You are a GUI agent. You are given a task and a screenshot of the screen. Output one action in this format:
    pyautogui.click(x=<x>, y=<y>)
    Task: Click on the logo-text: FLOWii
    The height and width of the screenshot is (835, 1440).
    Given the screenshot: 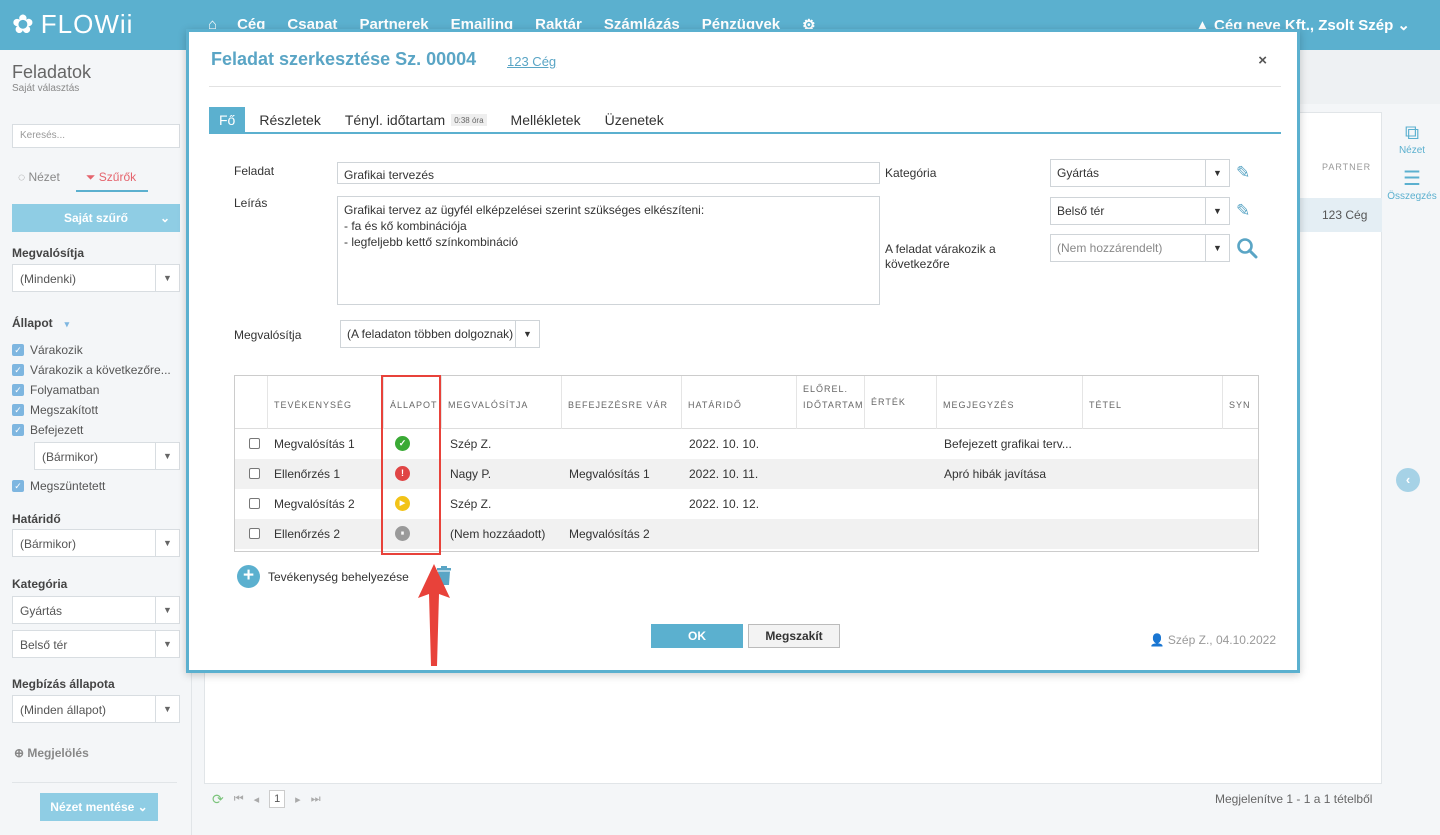 What is the action you would take?
    pyautogui.click(x=87, y=24)
    